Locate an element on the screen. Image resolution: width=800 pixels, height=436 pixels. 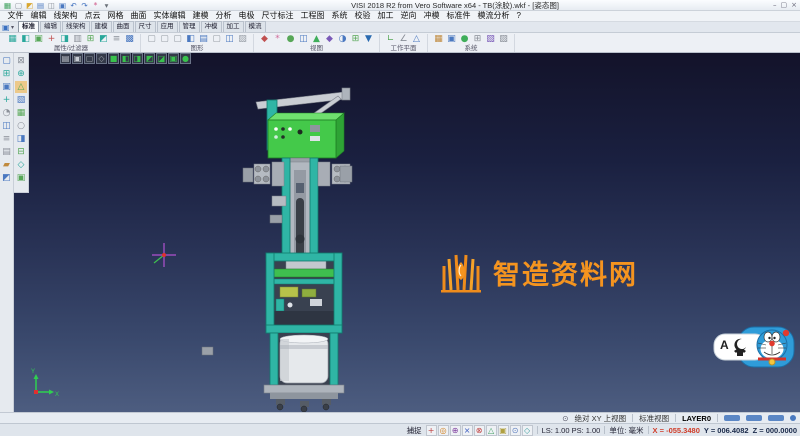
ribbon-tab: 线架构 is located at coordinates (76, 26).